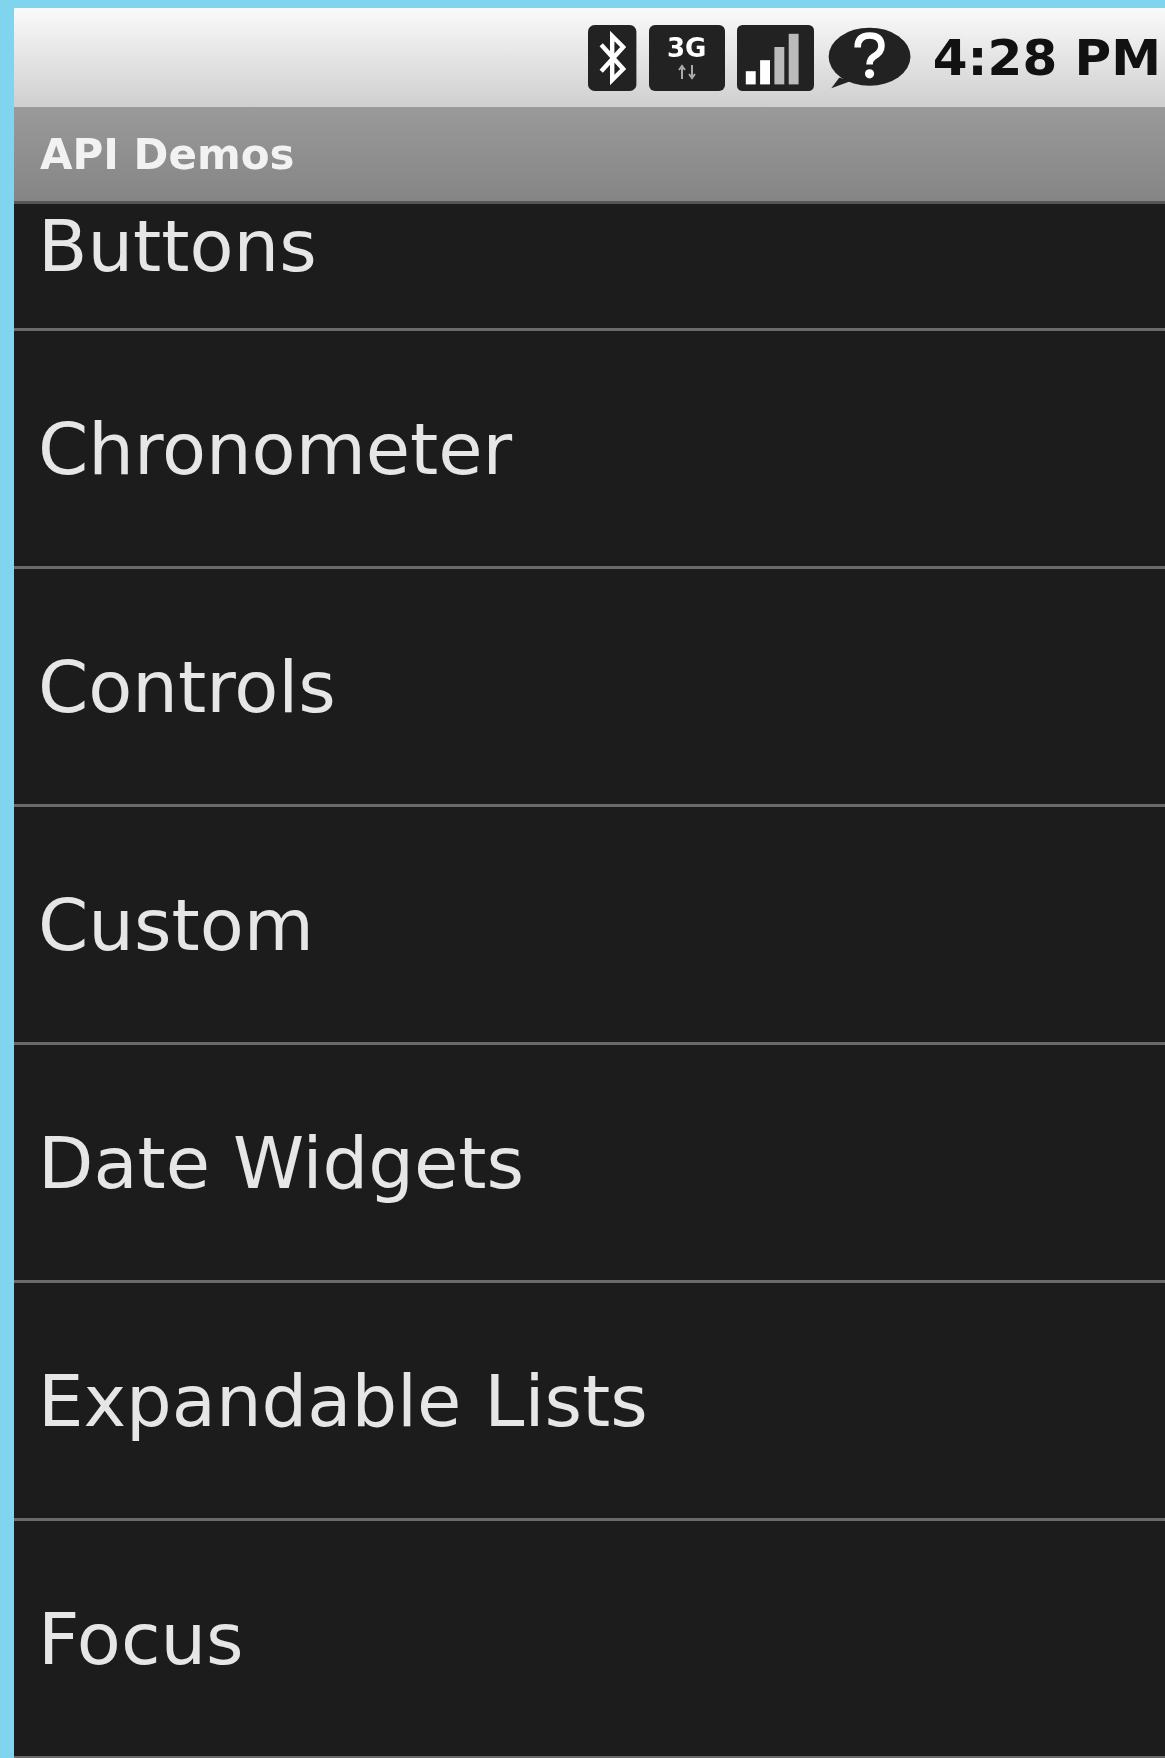 The height and width of the screenshot is (1758, 1165). What do you see at coordinates (589, 1164) in the screenshot?
I see `list-item: Date Widgets` at bounding box center [589, 1164].